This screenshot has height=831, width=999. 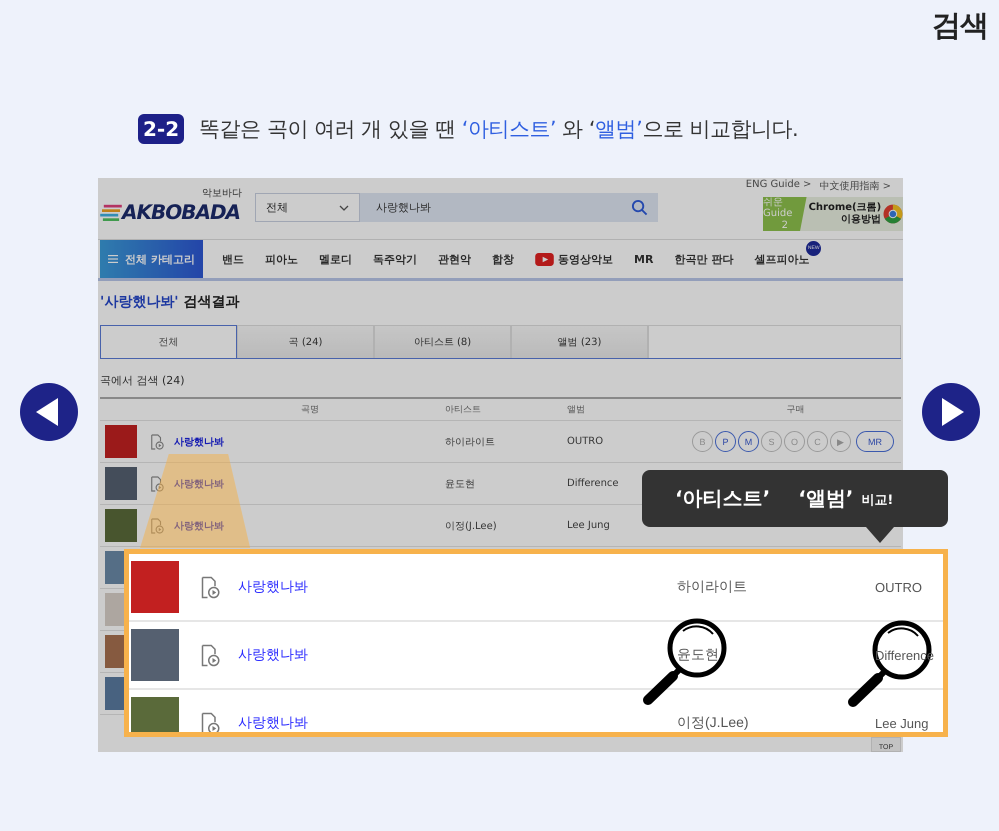 What do you see at coordinates (826, 498) in the screenshot?
I see `callout-text: ‘앨범’` at bounding box center [826, 498].